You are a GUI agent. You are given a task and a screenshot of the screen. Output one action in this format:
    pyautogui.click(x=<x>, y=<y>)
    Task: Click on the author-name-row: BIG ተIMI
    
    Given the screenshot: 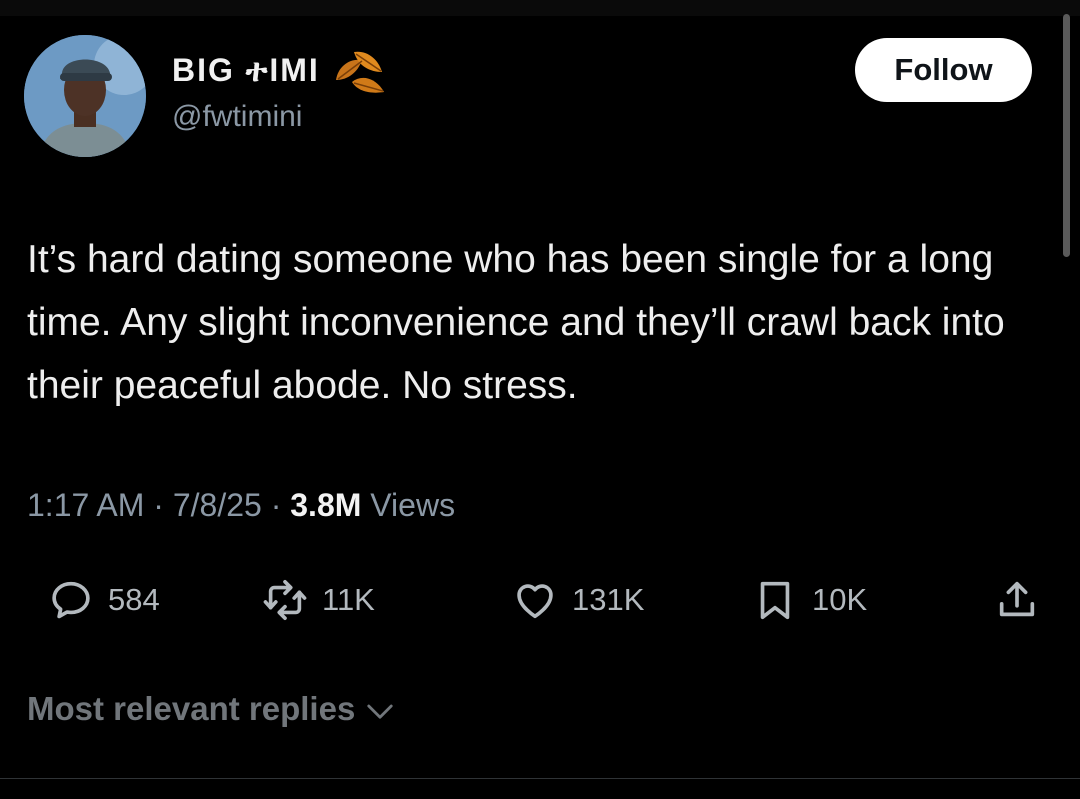 What is the action you would take?
    pyautogui.click(x=280, y=71)
    